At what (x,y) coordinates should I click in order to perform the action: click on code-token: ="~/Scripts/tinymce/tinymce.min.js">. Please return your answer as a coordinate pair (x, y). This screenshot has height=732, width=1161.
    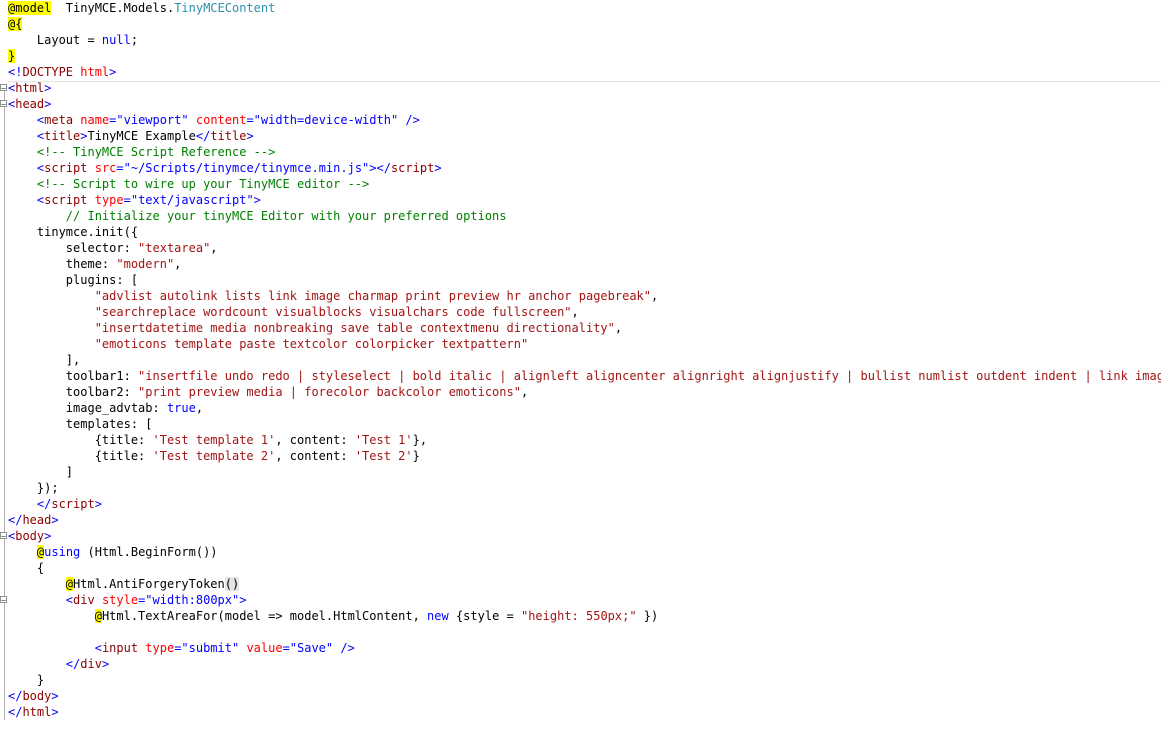
    Looking at the image, I should click on (246, 168).